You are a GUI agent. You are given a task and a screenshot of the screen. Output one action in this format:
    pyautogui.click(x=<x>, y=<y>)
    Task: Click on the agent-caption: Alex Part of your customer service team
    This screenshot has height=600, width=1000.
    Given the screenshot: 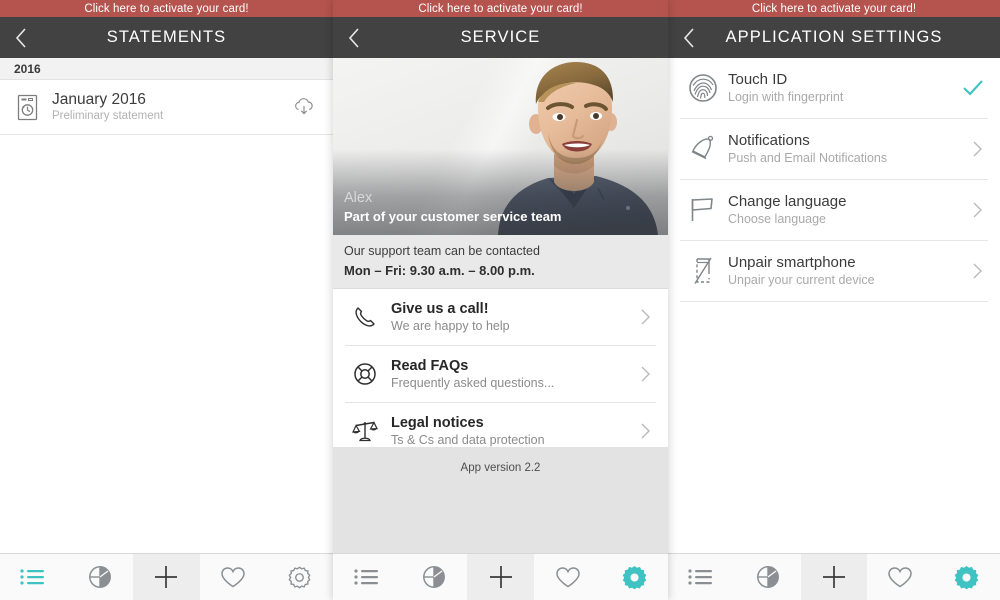 What is the action you would take?
    pyautogui.click(x=452, y=207)
    